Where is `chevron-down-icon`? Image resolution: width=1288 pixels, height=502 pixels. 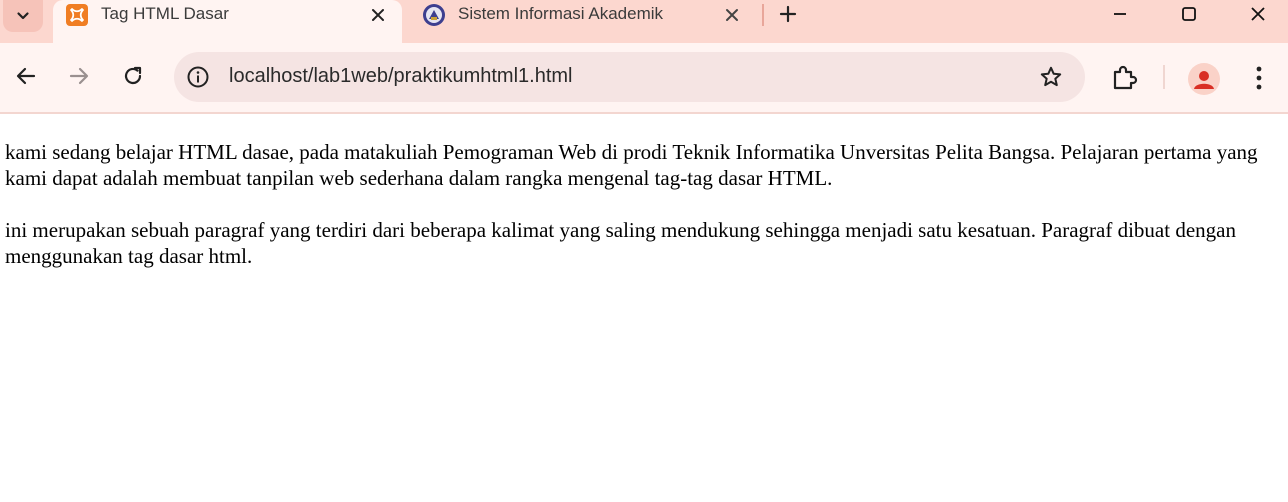
chevron-down-icon is located at coordinates (23, 16).